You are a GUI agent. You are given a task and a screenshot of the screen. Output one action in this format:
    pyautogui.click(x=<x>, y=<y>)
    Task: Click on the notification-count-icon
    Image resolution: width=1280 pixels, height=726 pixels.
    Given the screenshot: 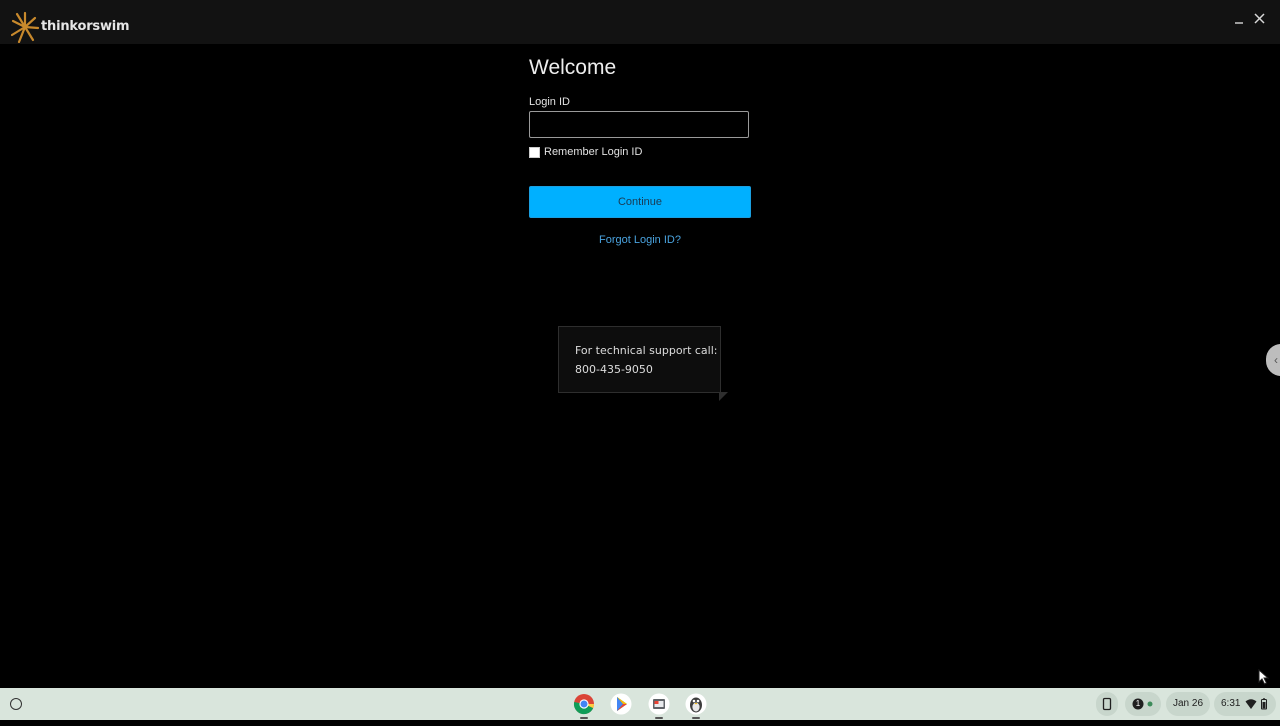 What is the action you would take?
    pyautogui.click(x=1142, y=704)
    